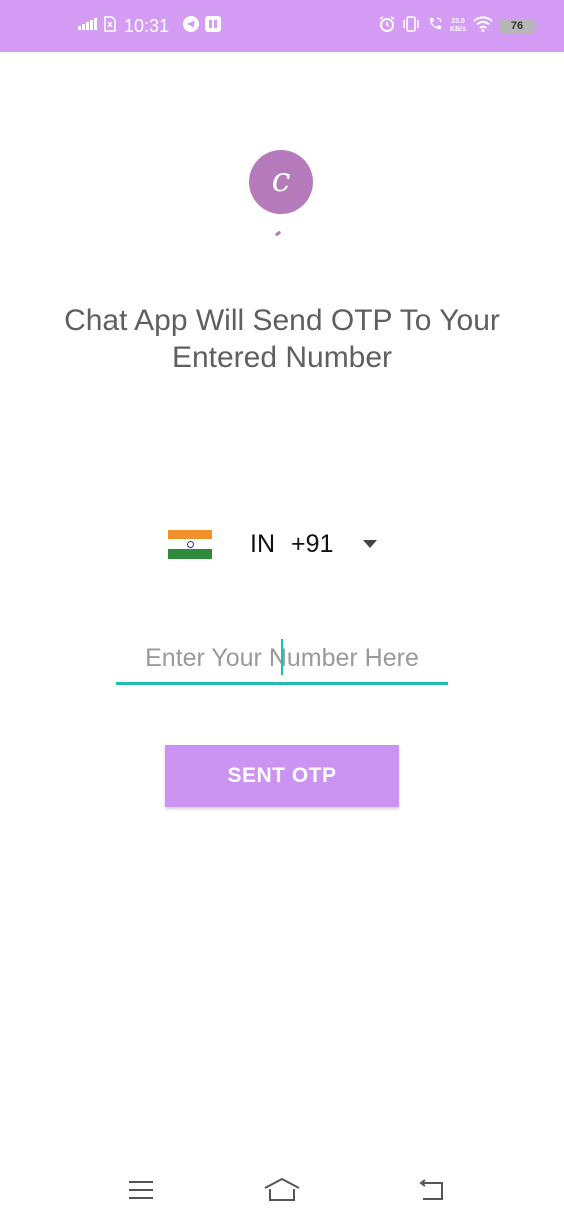  I want to click on chevron-down-icon, so click(370, 544).